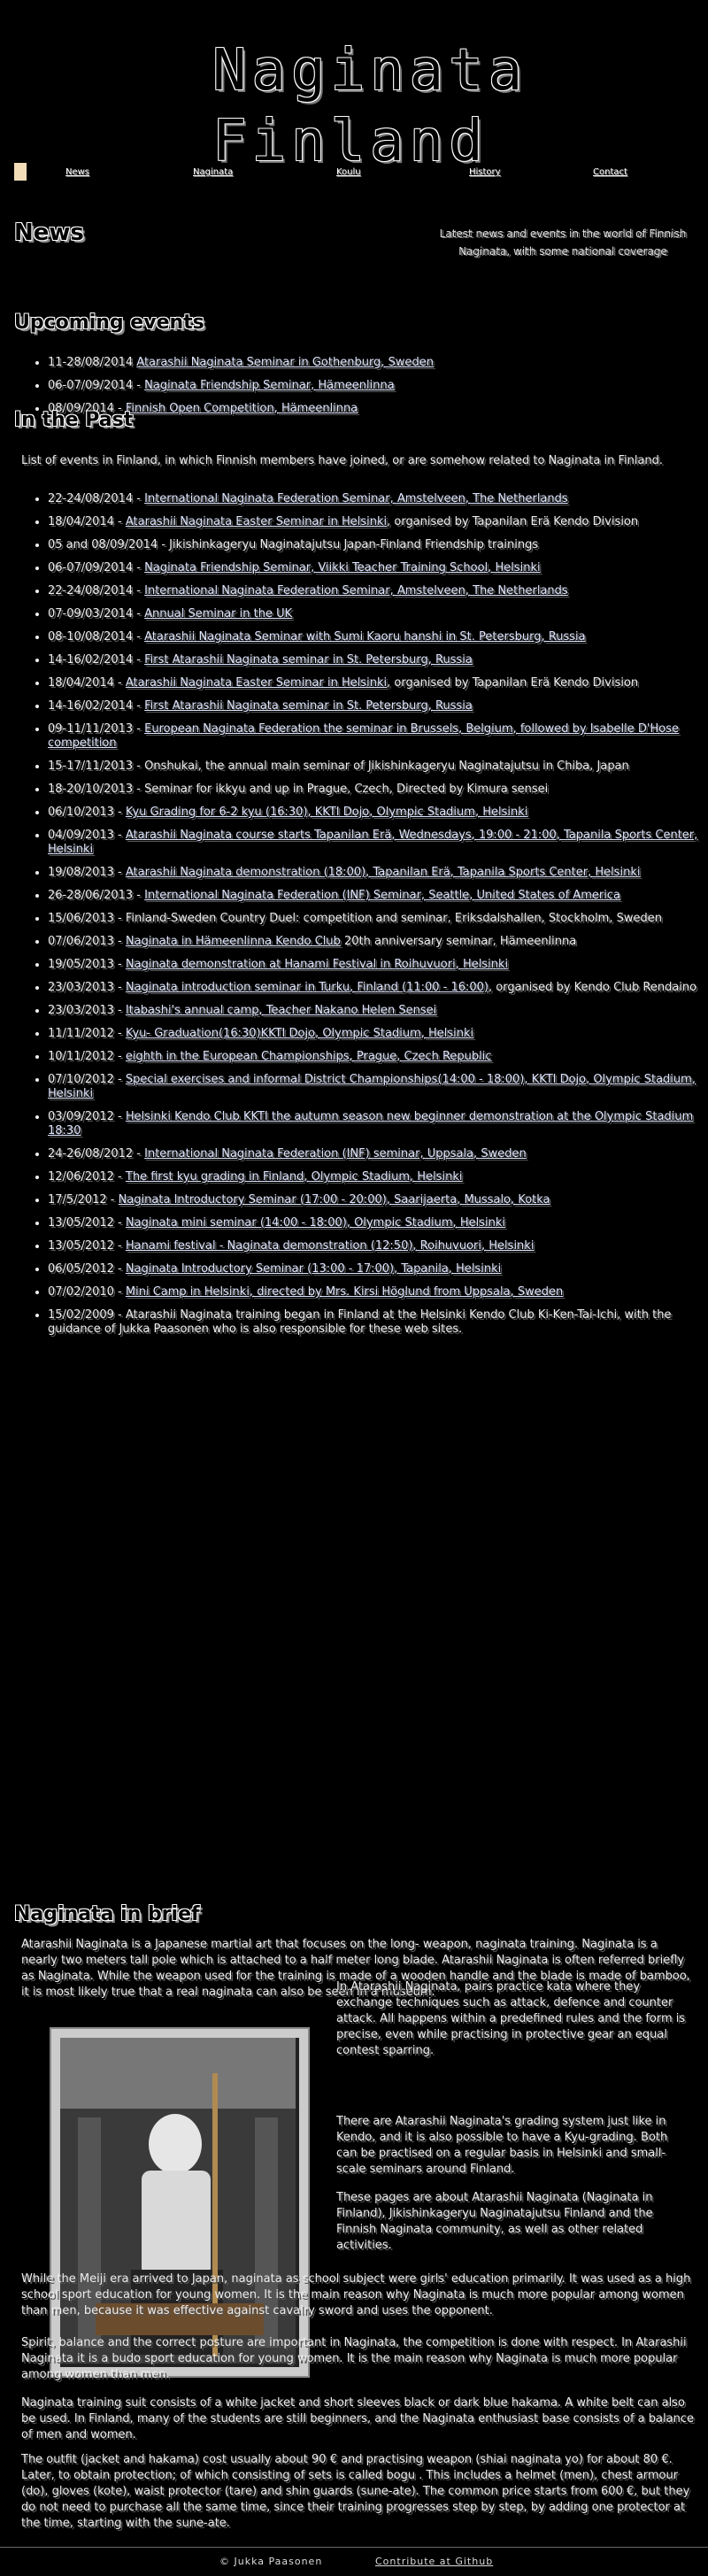 Image resolution: width=708 pixels, height=2576 pixels. What do you see at coordinates (49, 233) in the screenshot?
I see `page-title: News` at bounding box center [49, 233].